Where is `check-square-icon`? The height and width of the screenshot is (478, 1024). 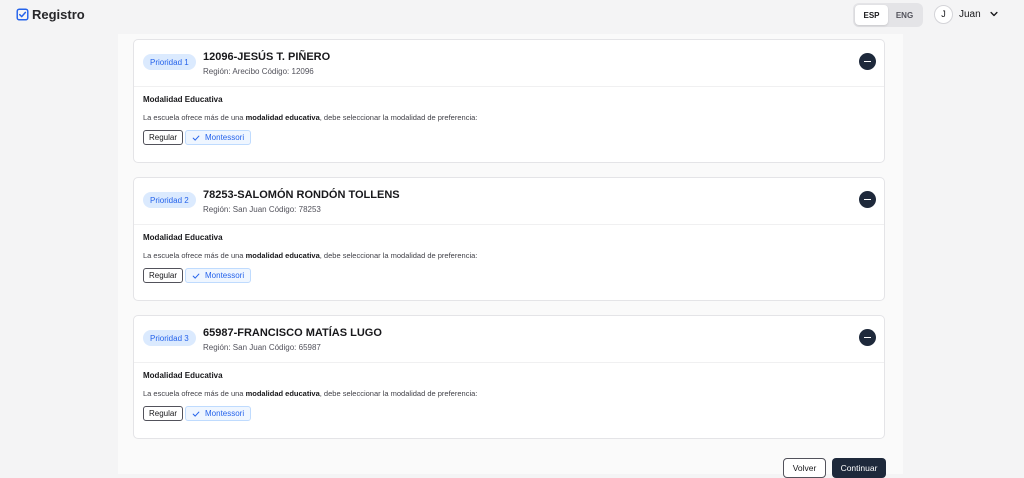 check-square-icon is located at coordinates (22, 14).